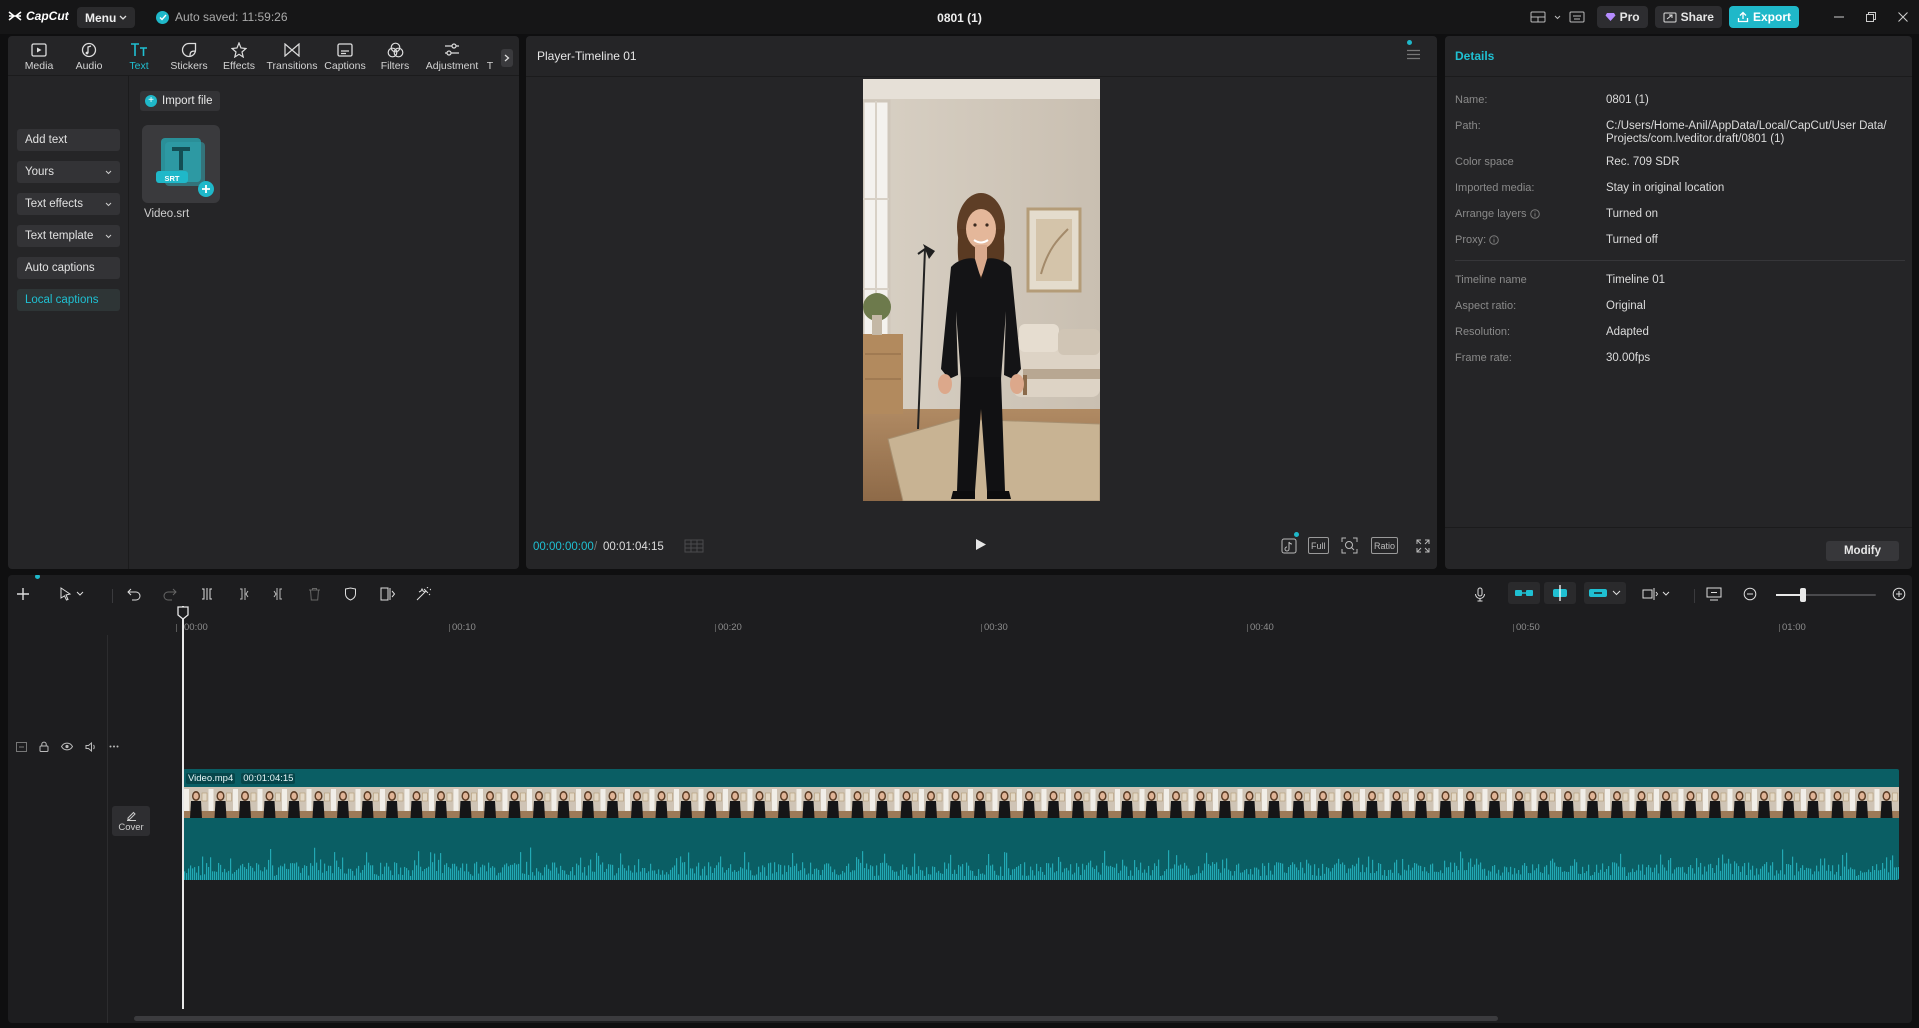  Describe the element at coordinates (1385, 545) in the screenshot. I see `ratio-button: Ratio` at that location.